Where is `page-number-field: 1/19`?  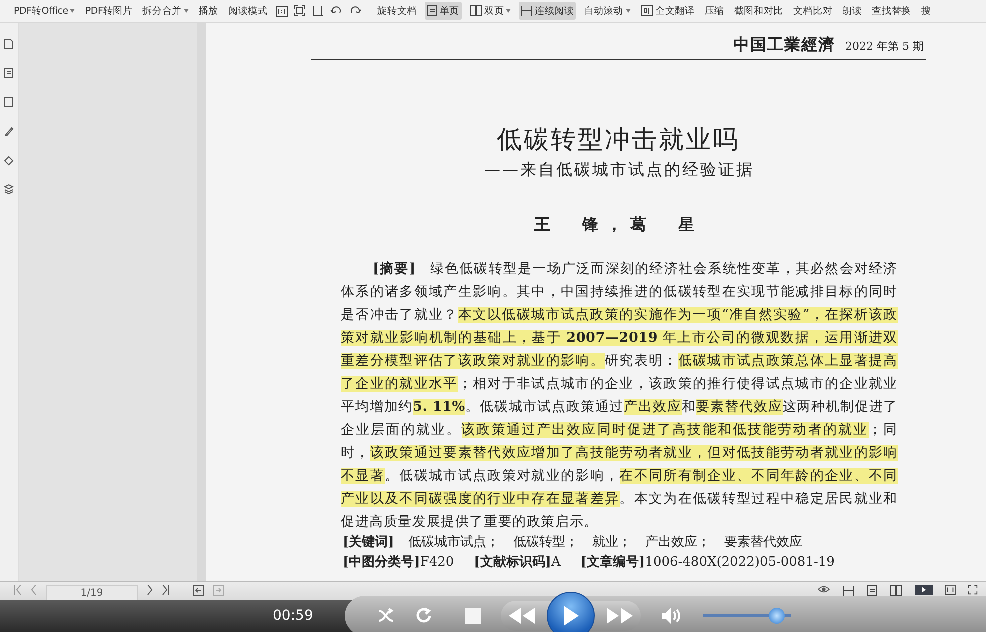
page-number-field: 1/19 is located at coordinates (92, 593).